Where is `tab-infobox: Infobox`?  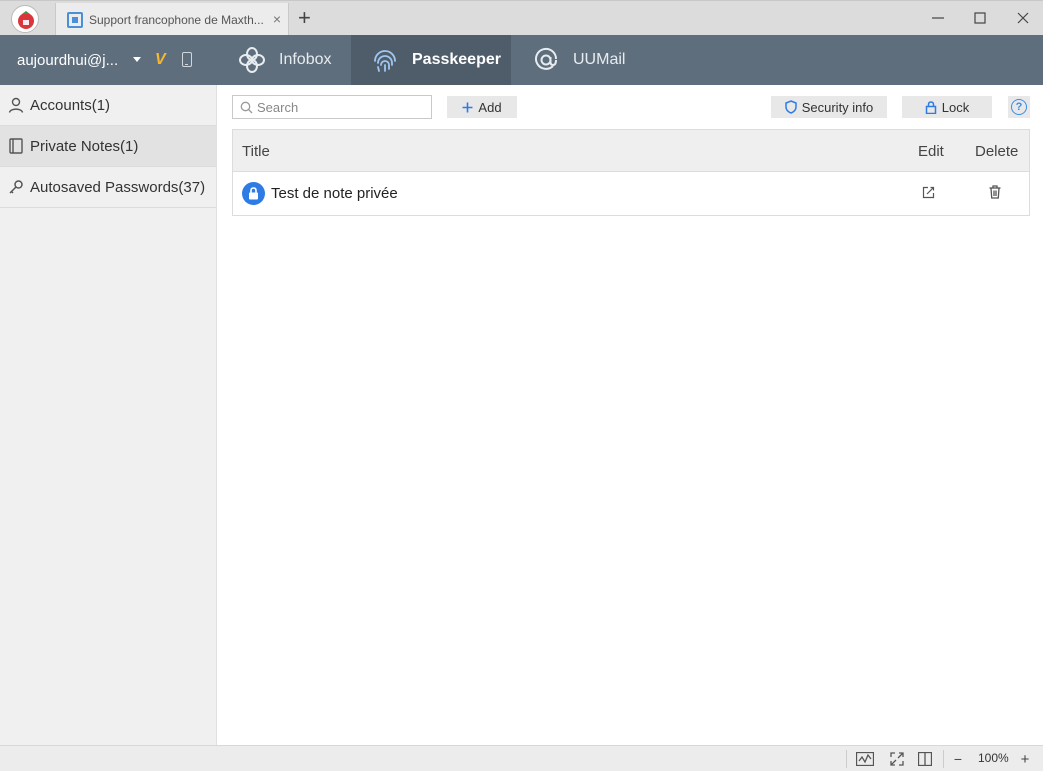
tab-infobox: Infobox is located at coordinates (294, 60).